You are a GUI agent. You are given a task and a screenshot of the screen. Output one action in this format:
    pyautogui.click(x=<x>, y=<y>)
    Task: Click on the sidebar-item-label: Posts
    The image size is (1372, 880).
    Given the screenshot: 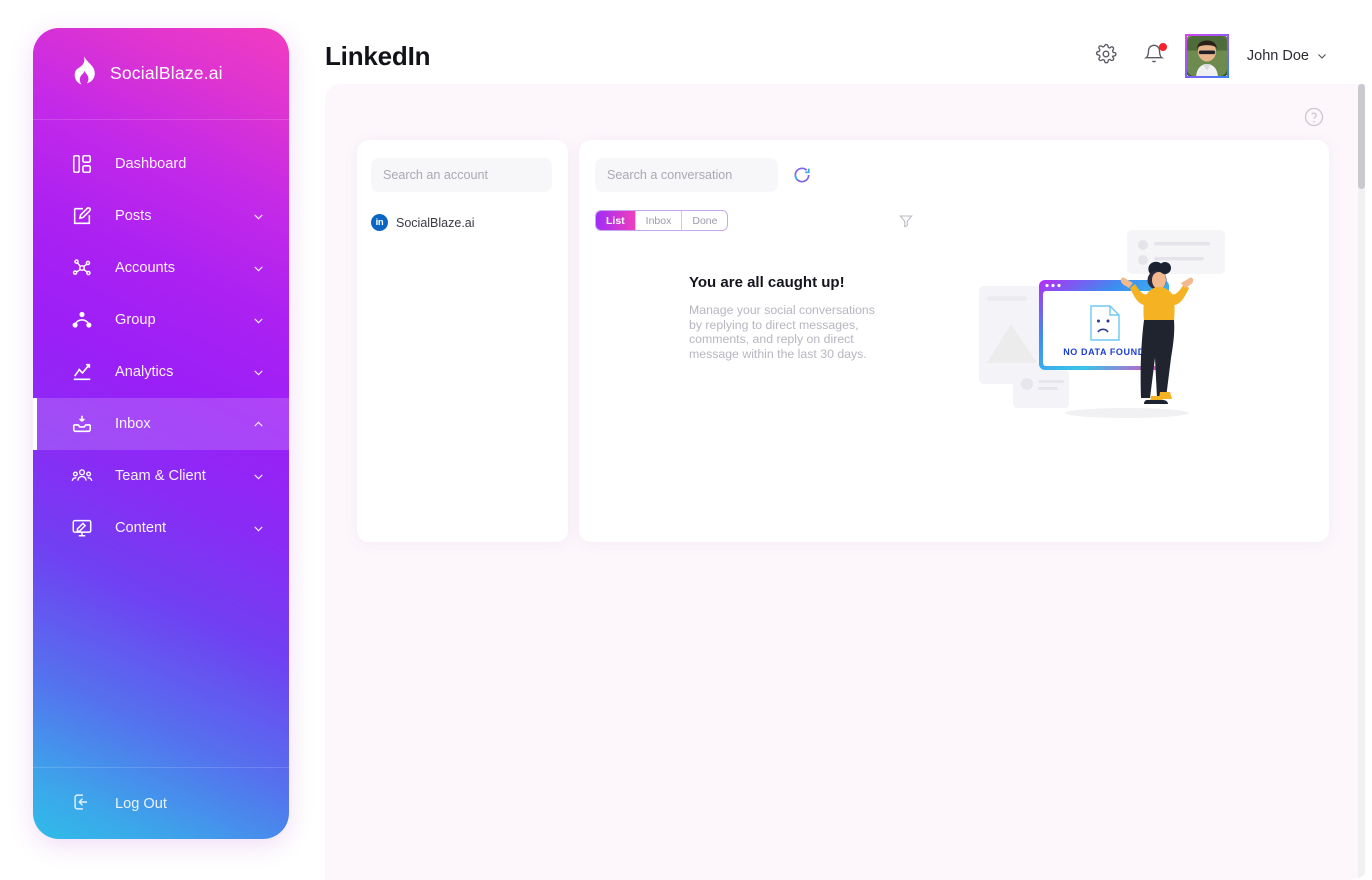 What is the action you would take?
    pyautogui.click(x=133, y=216)
    